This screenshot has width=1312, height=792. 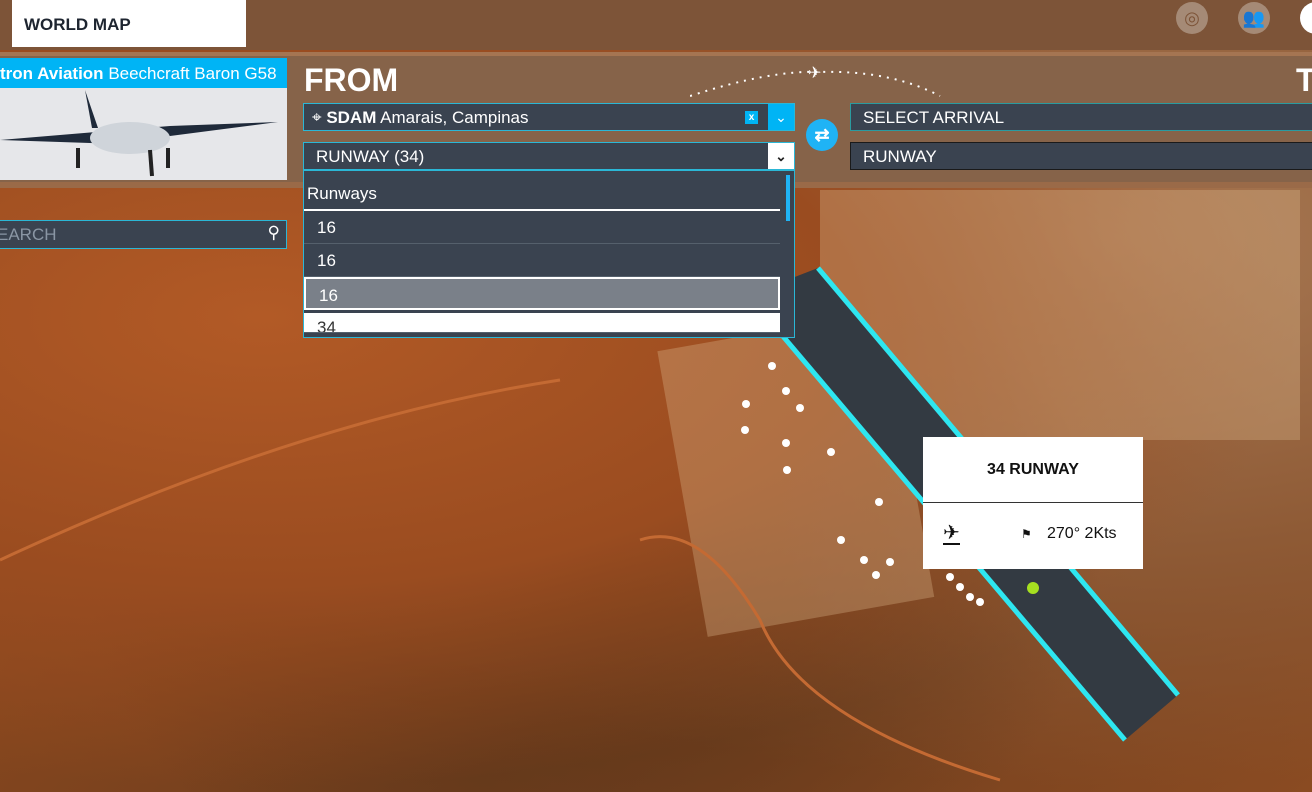 I want to click on popup-title: 34 RUNWAY, so click(x=1033, y=470).